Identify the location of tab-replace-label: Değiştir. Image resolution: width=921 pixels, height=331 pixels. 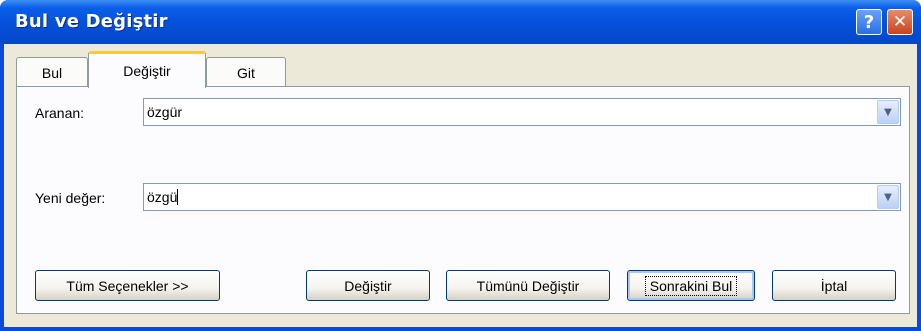
(147, 71).